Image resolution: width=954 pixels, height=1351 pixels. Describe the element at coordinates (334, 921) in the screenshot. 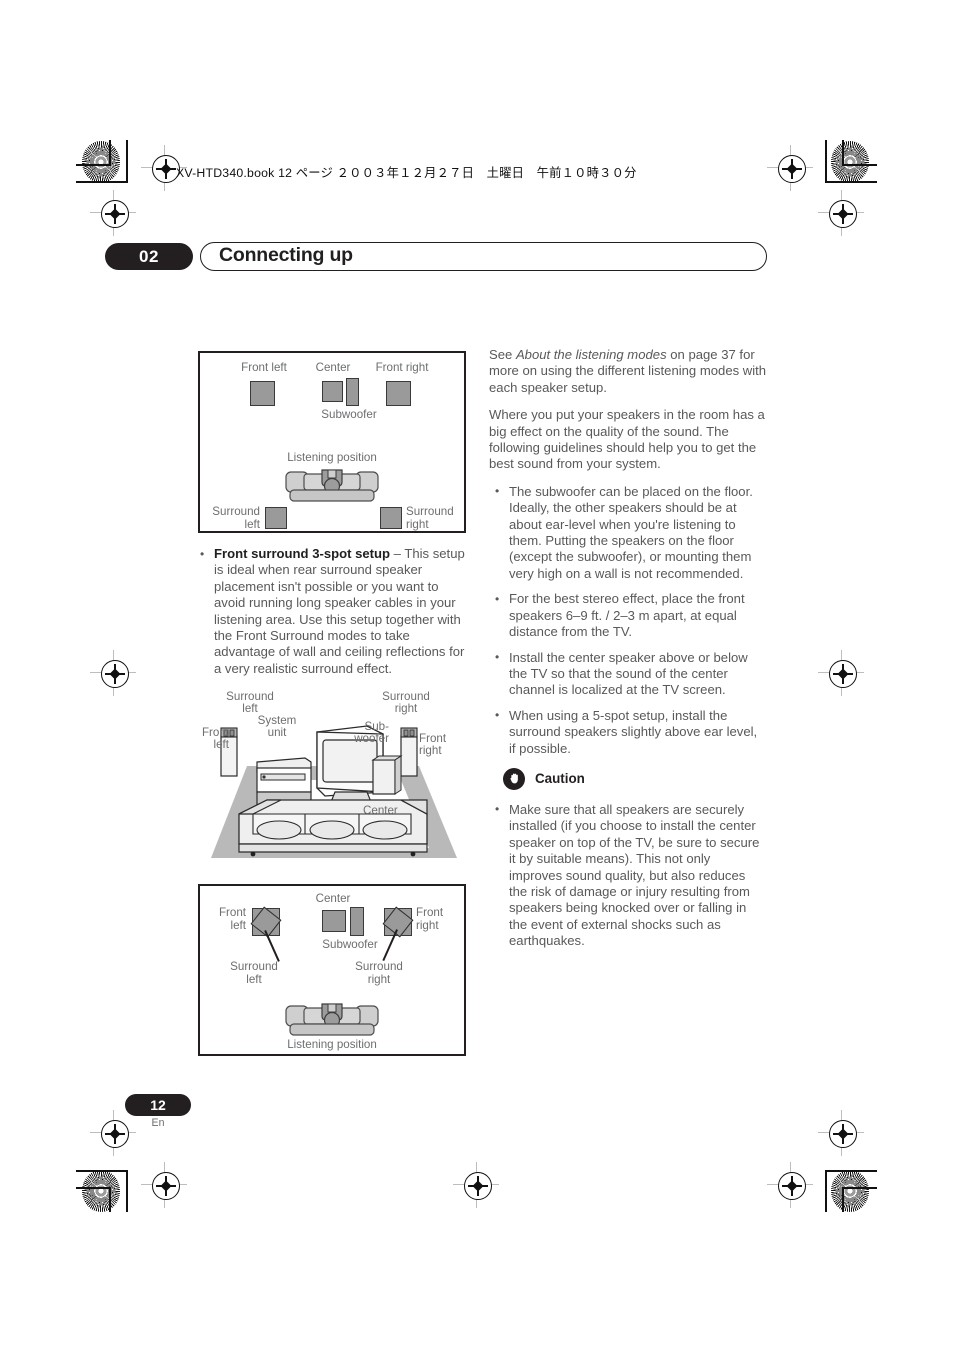

I see `speaker-center-3spot` at that location.